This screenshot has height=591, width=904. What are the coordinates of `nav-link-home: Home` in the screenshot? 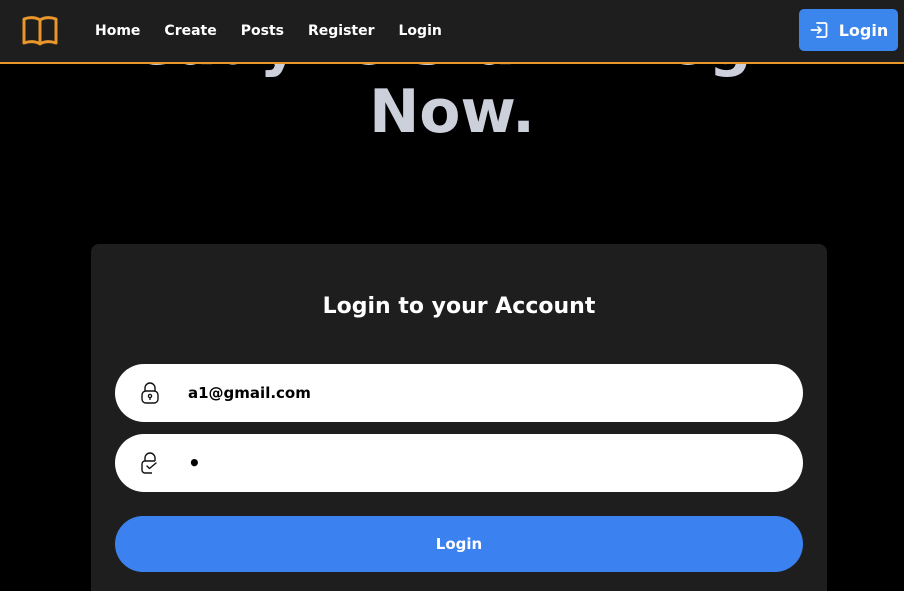 It's located at (117, 31).